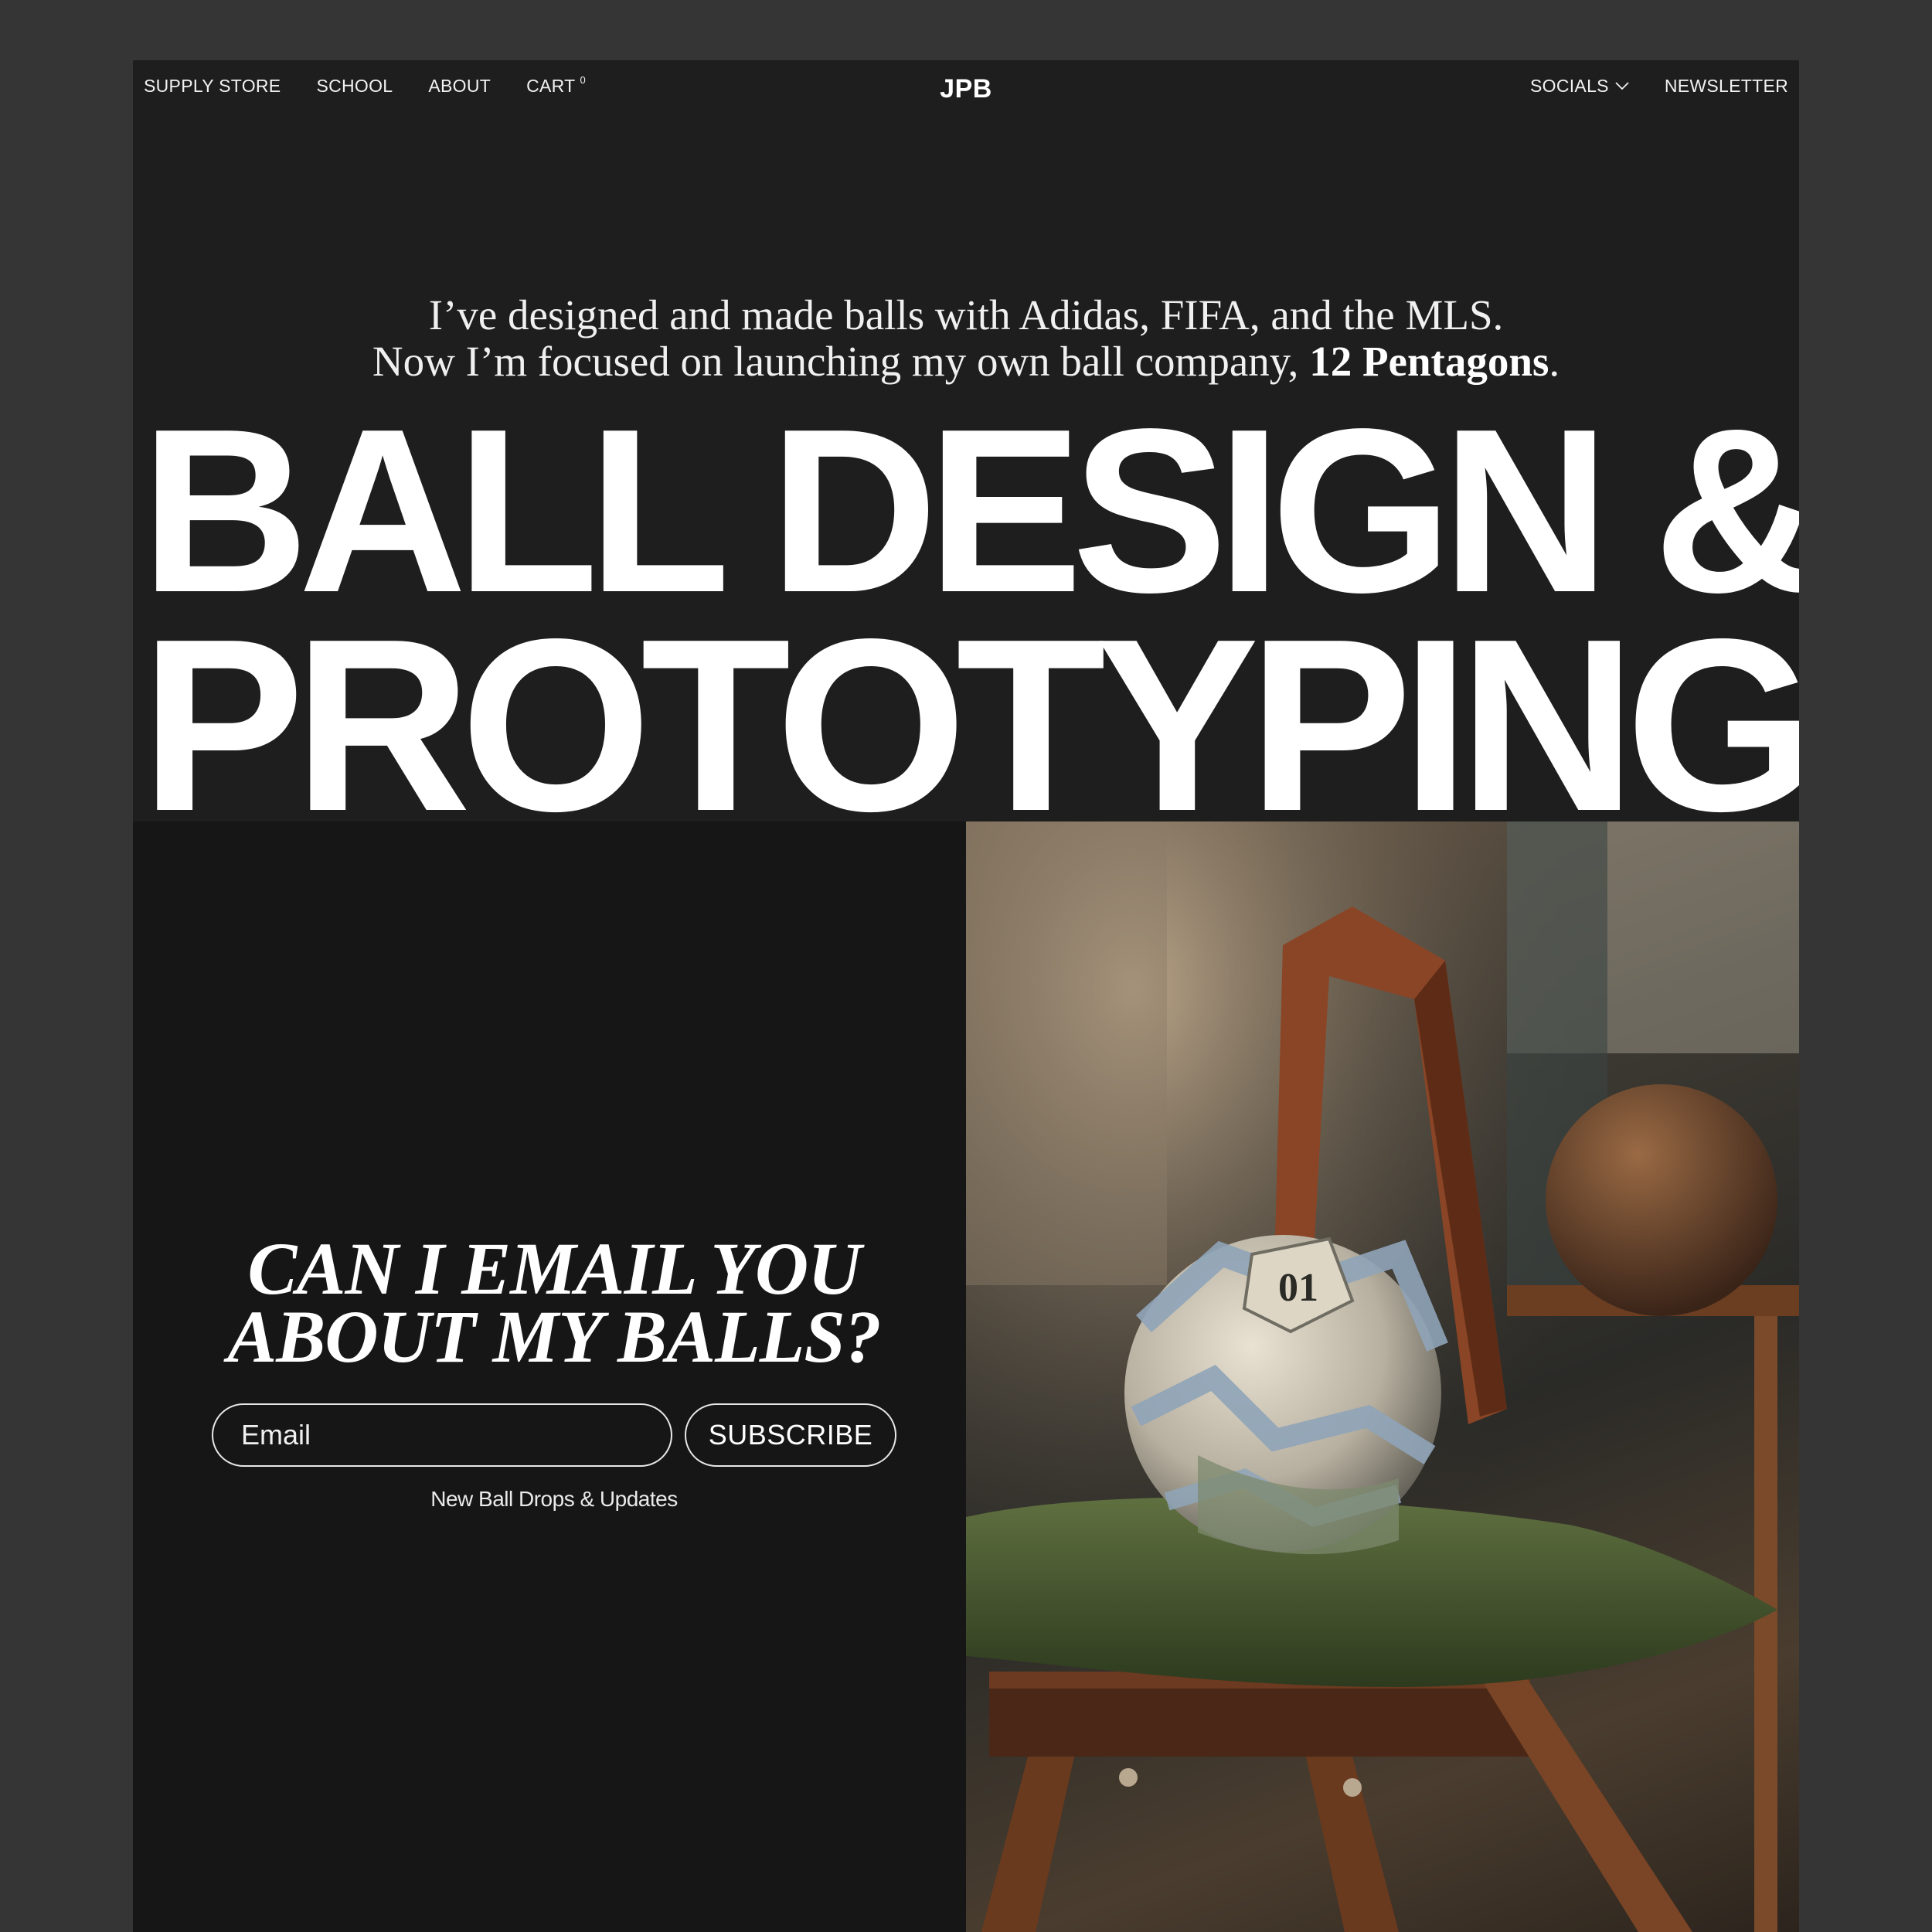 The image size is (1932, 1932). I want to click on brand-name: 12 Pentagons, so click(1429, 362).